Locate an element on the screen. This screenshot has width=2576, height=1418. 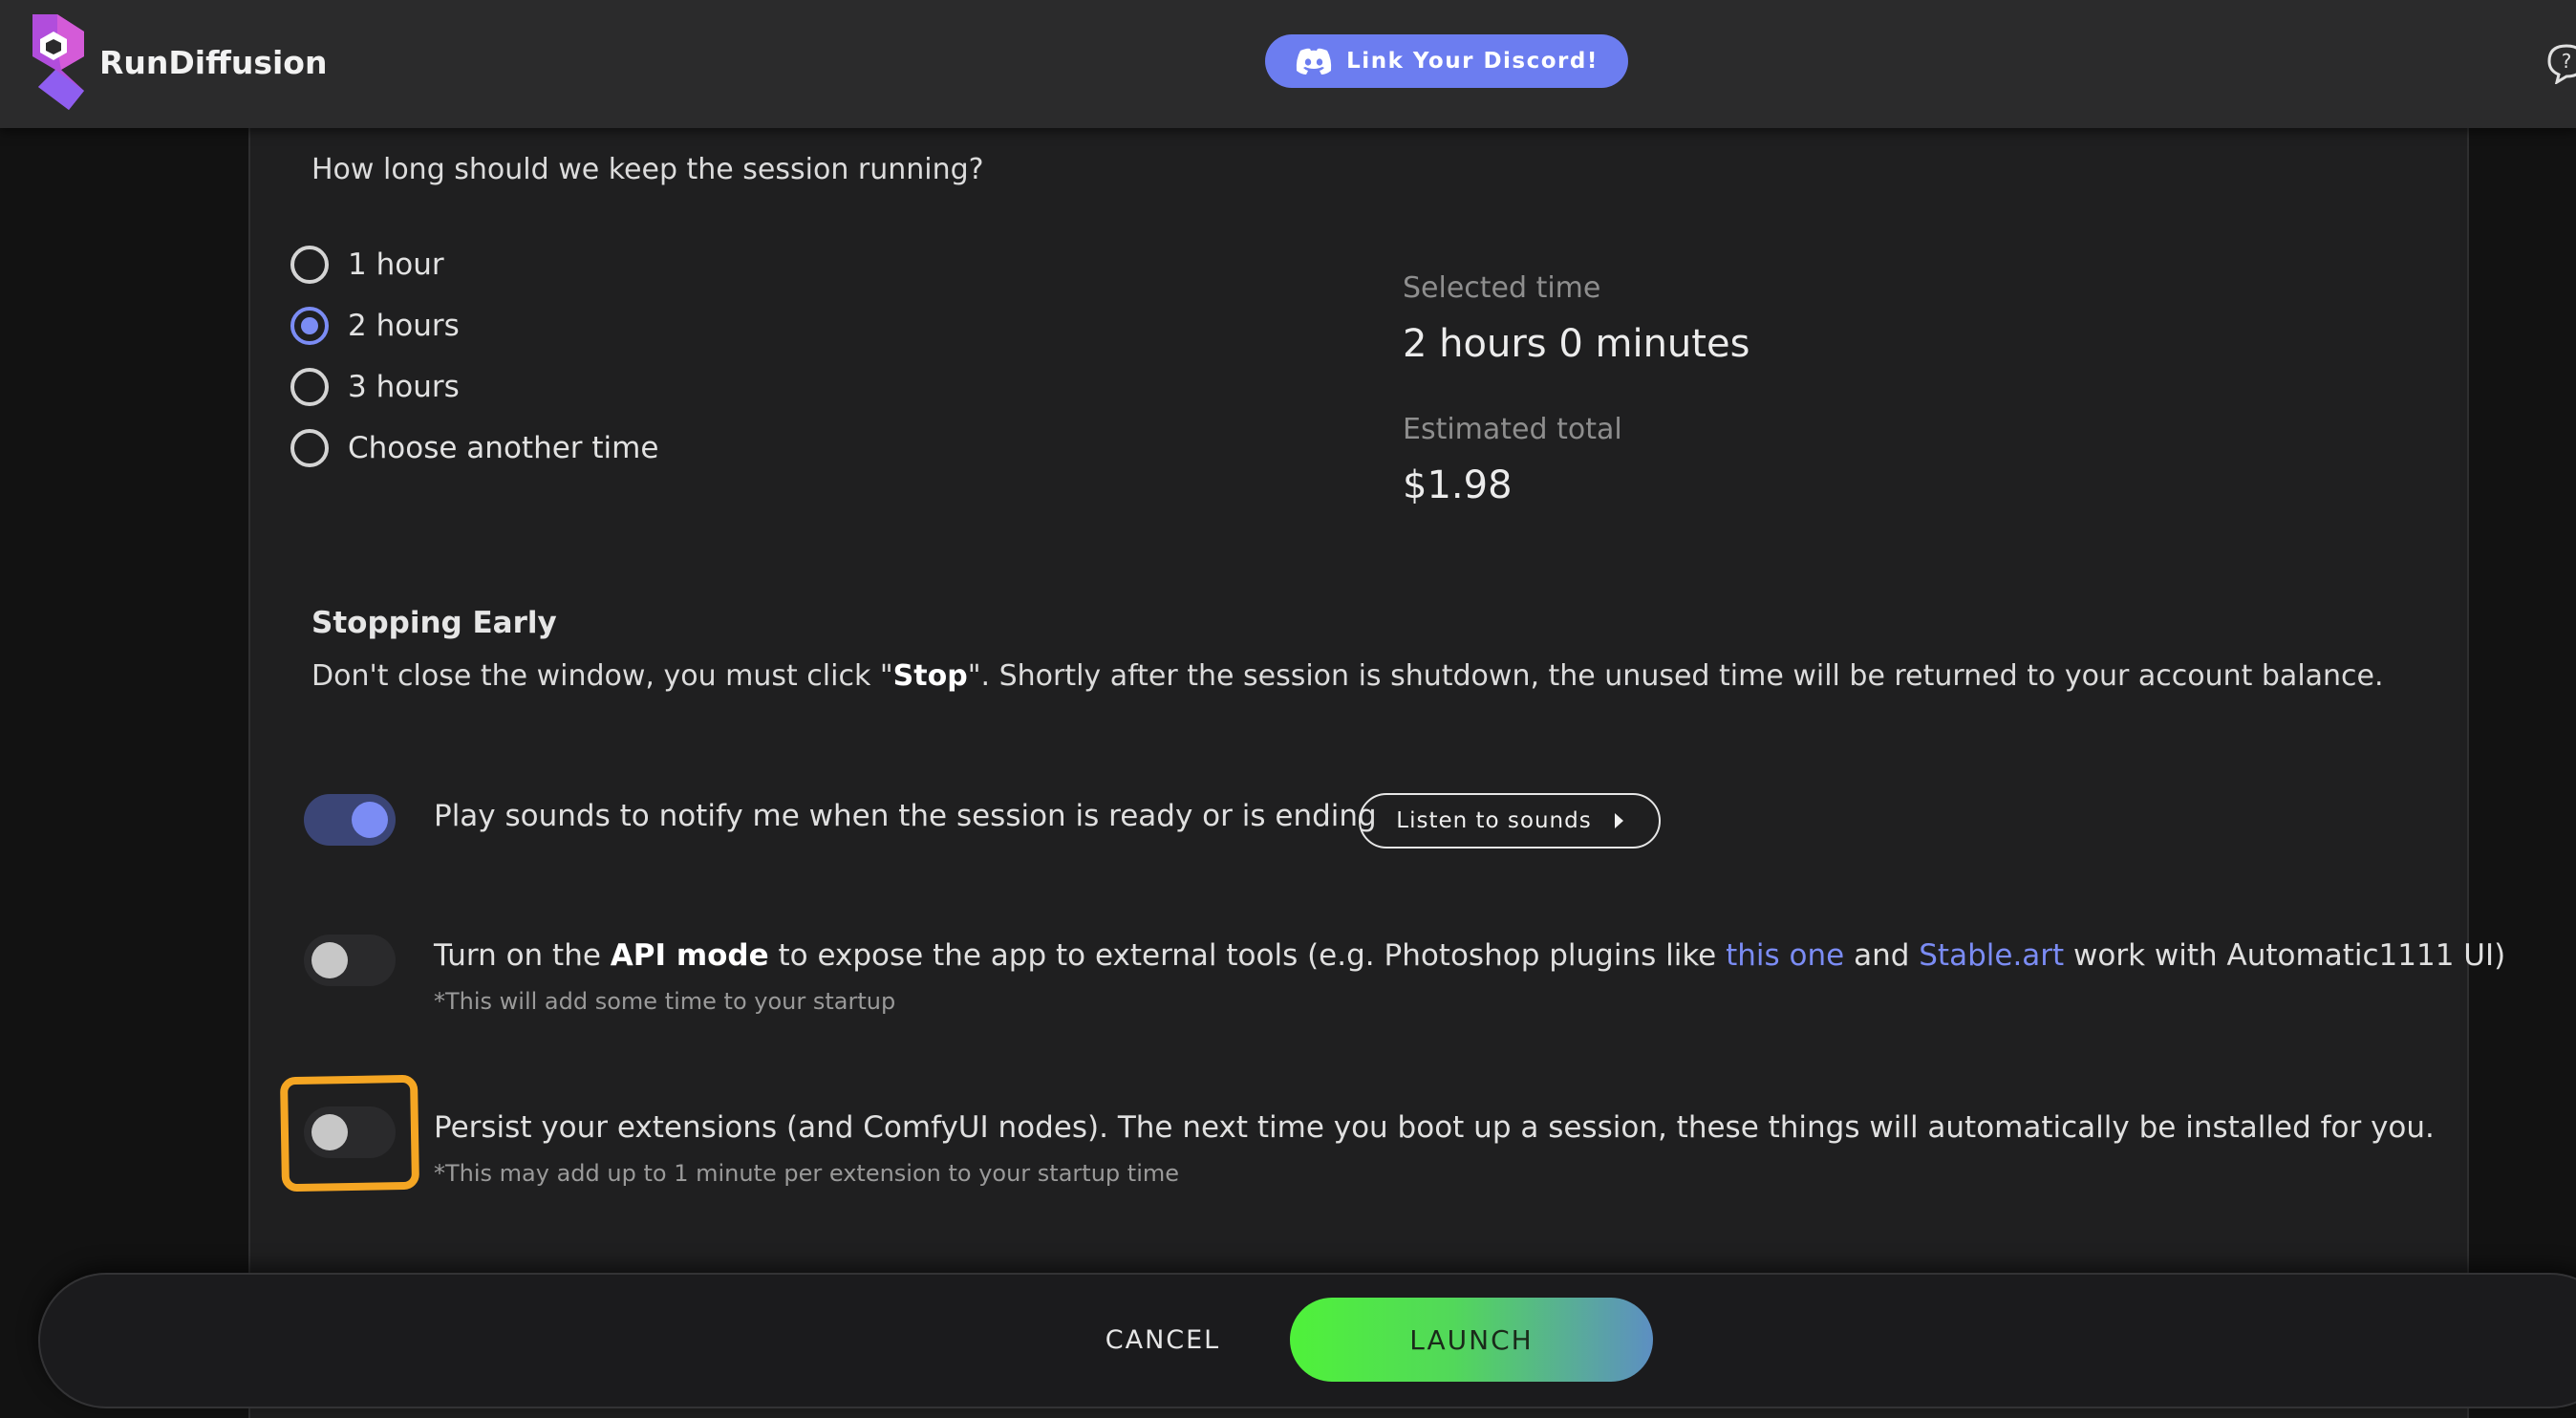
stop-word: Stop is located at coordinates (930, 676).